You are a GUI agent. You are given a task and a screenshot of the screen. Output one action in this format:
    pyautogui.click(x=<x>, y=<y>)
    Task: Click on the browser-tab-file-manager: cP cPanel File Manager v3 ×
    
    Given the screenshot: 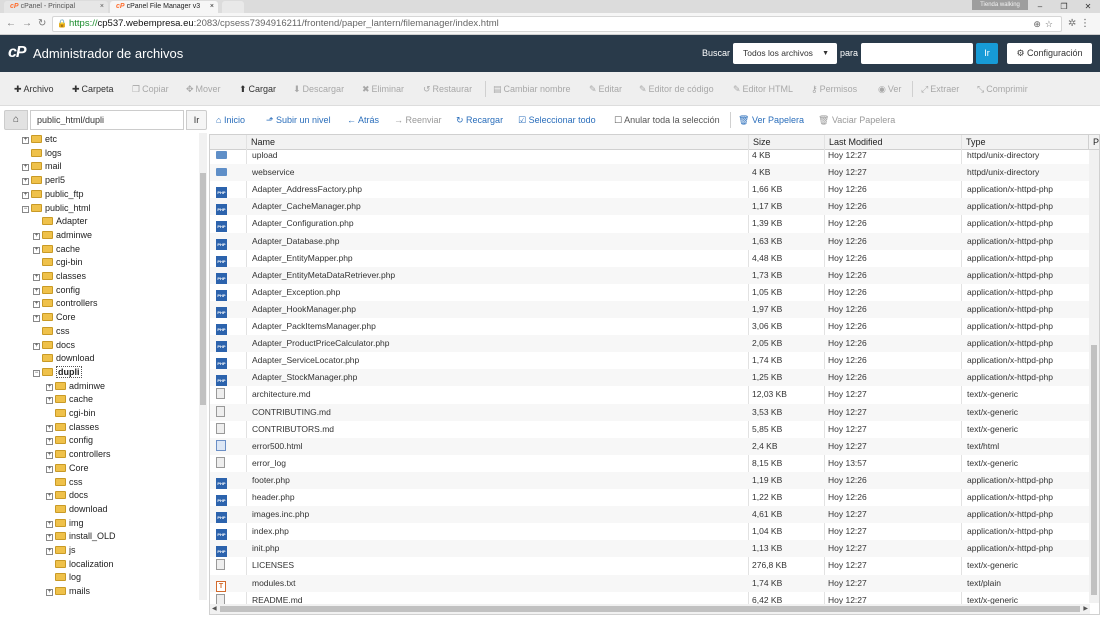 What is the action you would take?
    pyautogui.click(x=164, y=7)
    